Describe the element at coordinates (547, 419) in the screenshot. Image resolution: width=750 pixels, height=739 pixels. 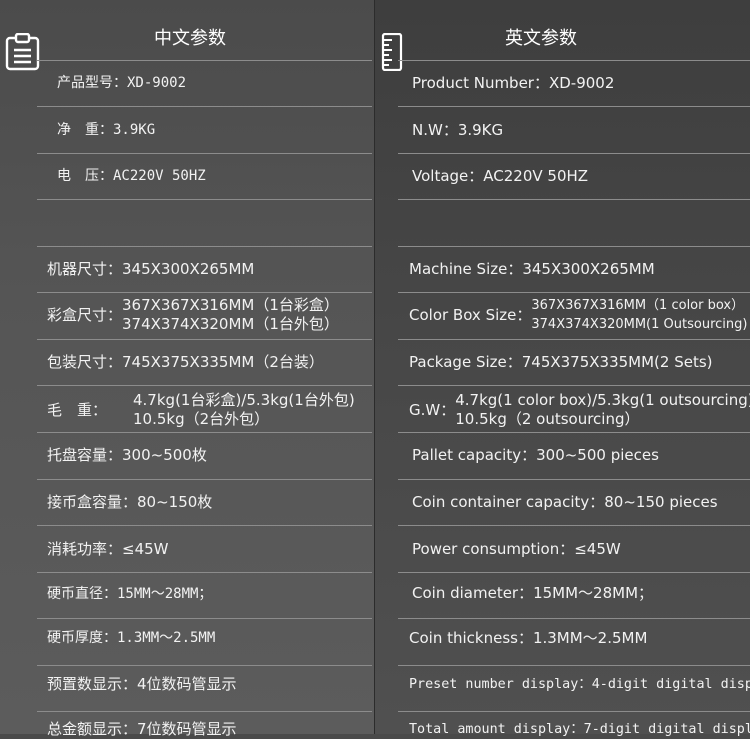
I see `spec-value-line: 10.5kg（2 outsourcing）` at that location.